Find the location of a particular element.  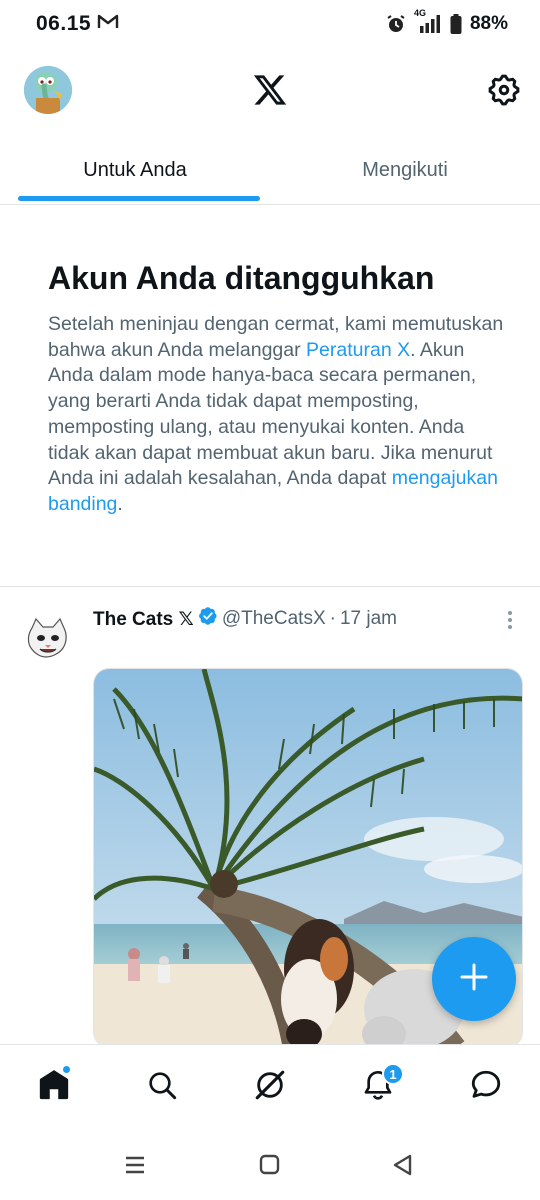

timeline-tabs: Untuk Anda Mengikuti is located at coordinates (270, 170).